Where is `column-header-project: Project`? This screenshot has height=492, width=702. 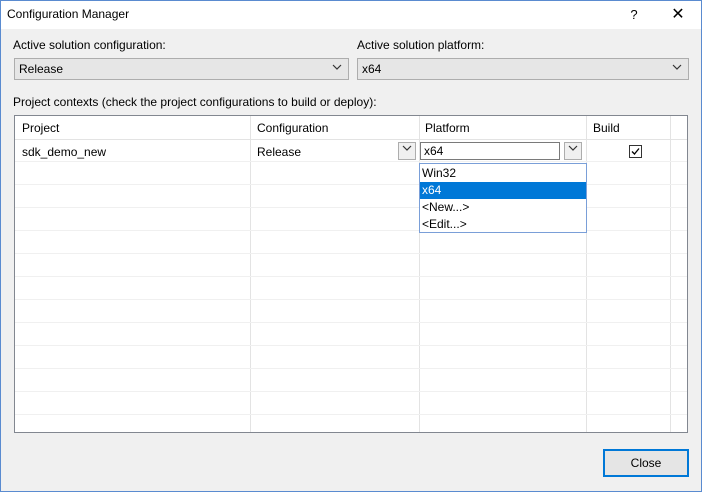
column-header-project: Project is located at coordinates (41, 128).